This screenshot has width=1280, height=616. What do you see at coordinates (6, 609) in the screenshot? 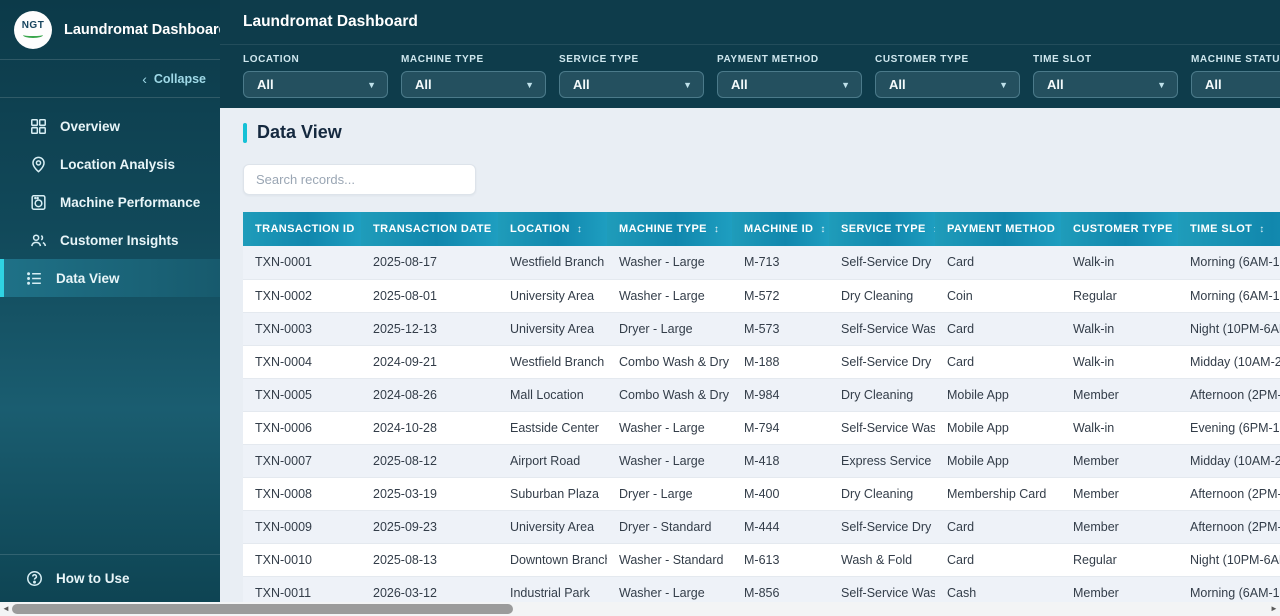
I see `scroll-left-arrow-icon: ◄` at bounding box center [6, 609].